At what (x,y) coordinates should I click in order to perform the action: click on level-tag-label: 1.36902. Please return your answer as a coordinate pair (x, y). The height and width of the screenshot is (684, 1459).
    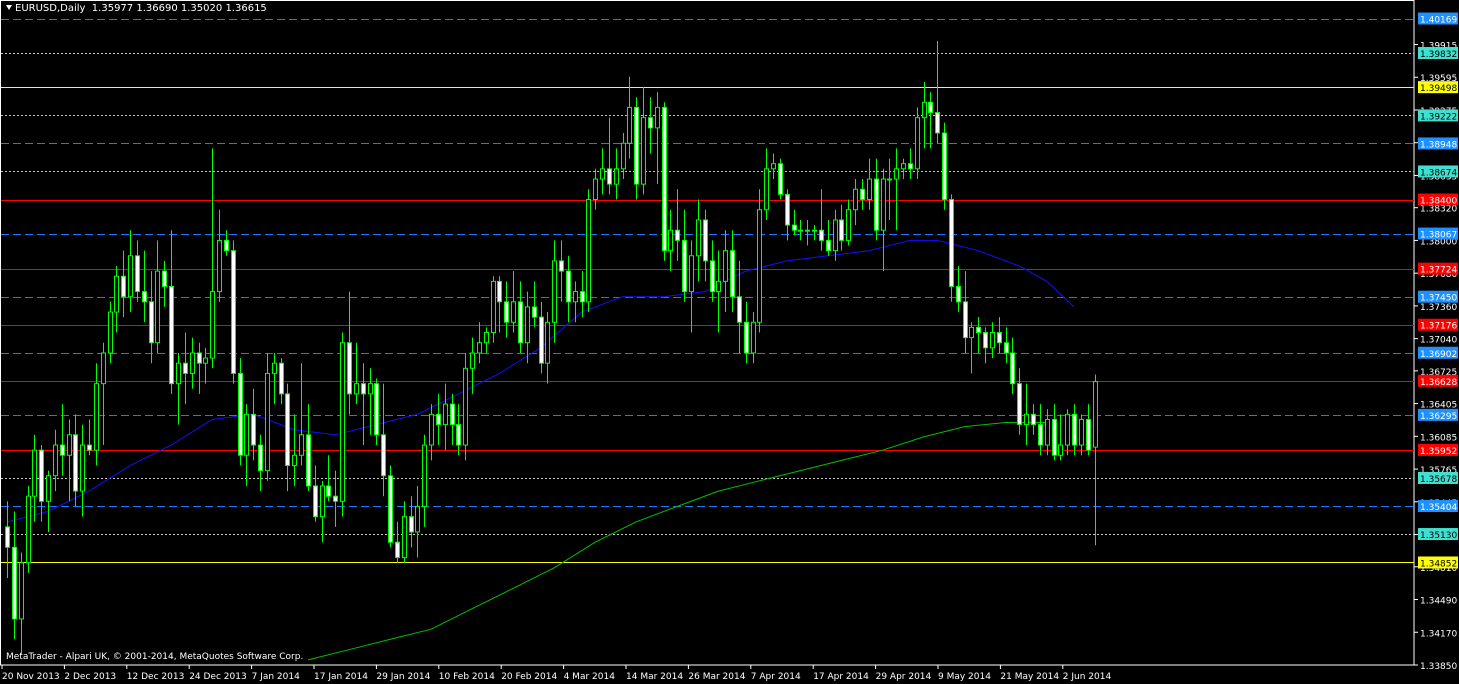
    Looking at the image, I should click on (1438, 355).